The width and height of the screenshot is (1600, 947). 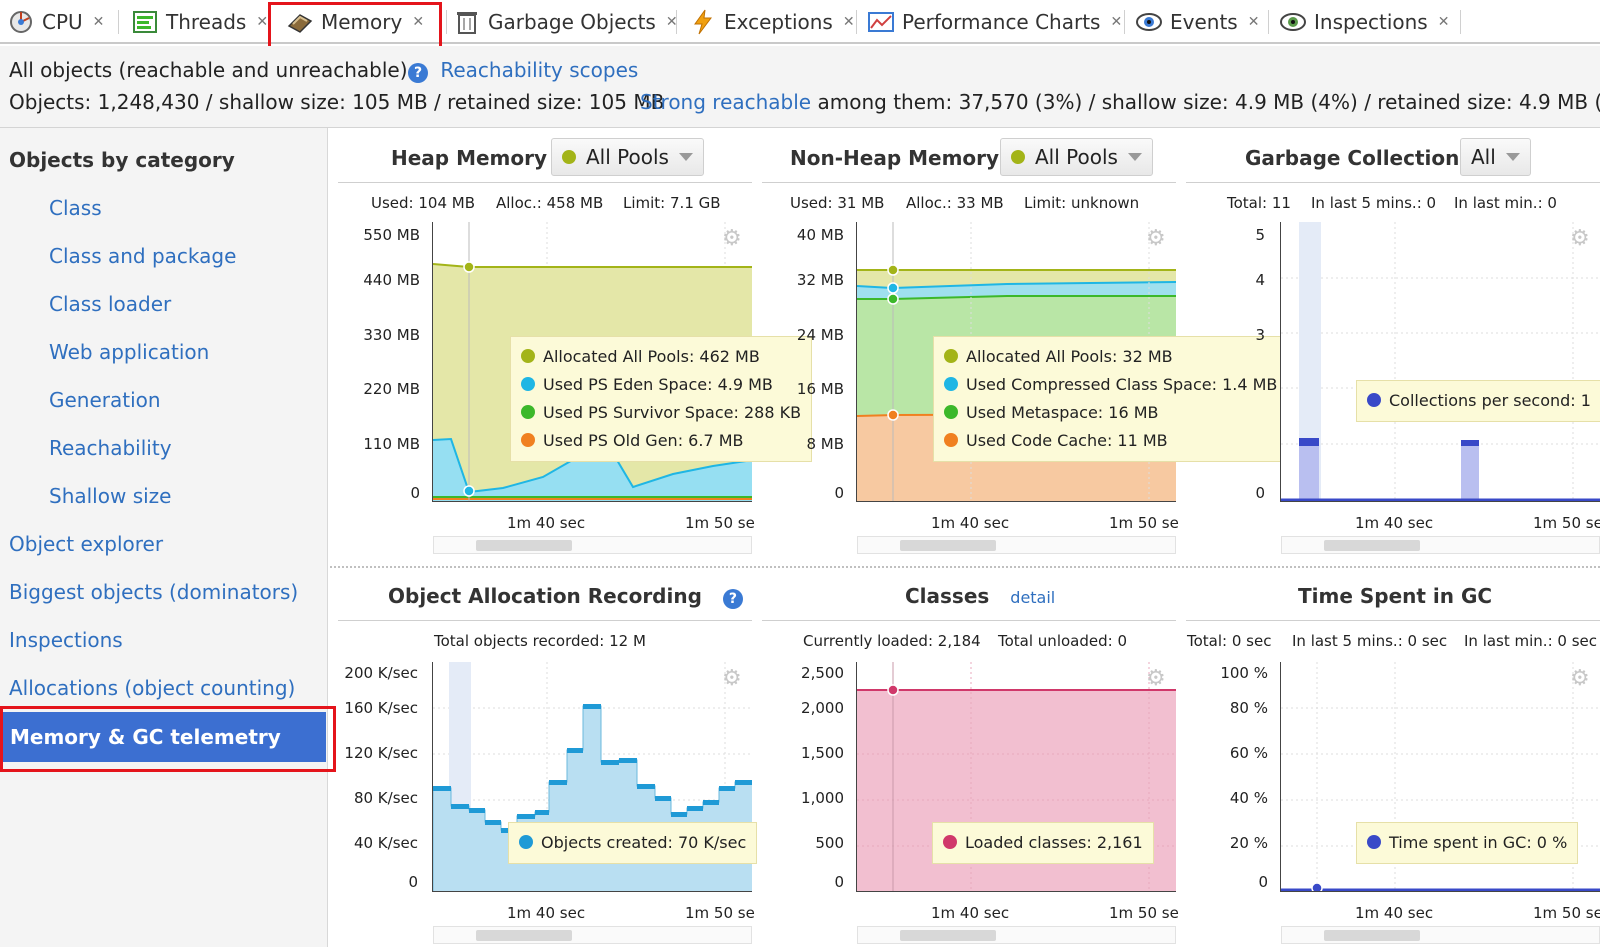 What do you see at coordinates (1259, 203) in the screenshot?
I see `gc-total: Total: 11` at bounding box center [1259, 203].